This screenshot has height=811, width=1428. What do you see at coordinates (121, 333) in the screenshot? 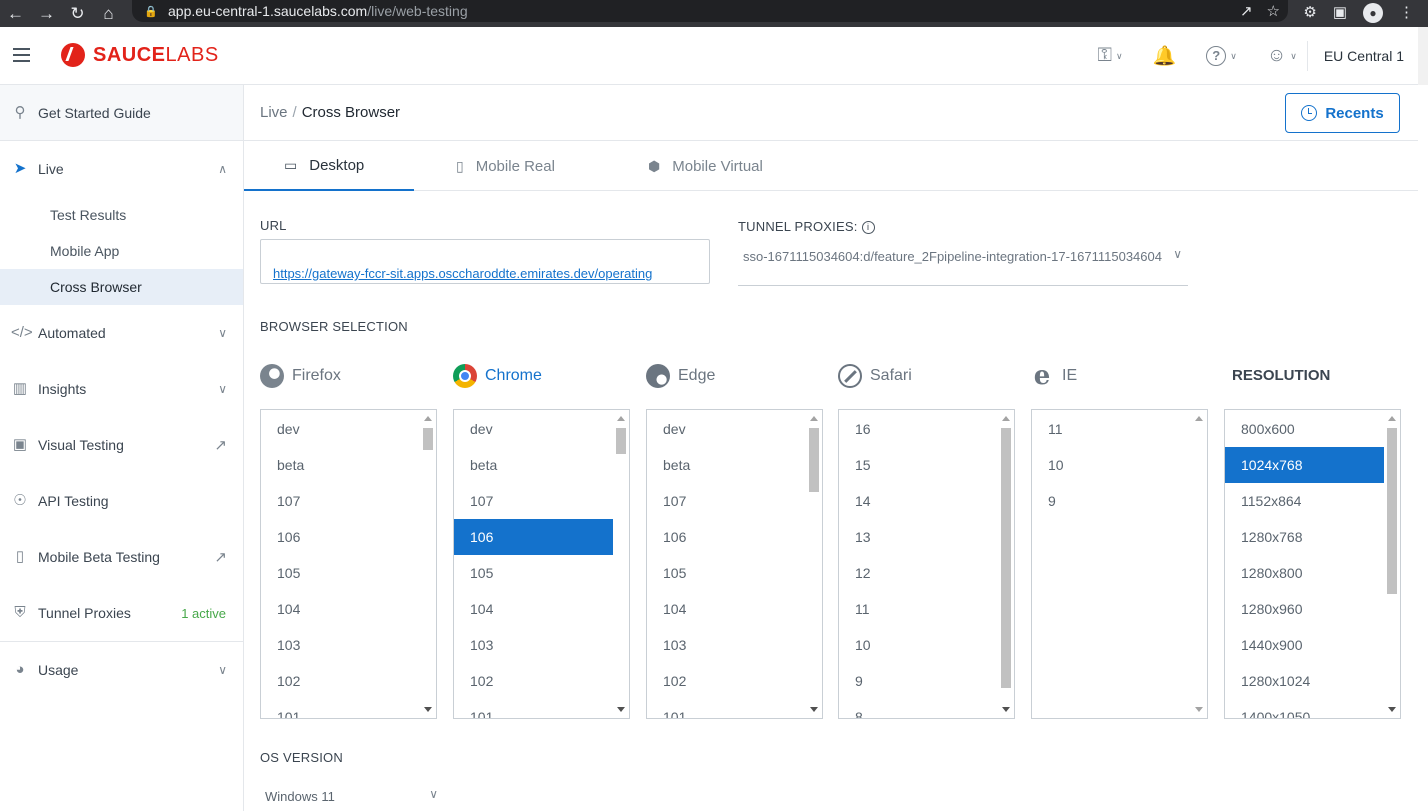
I see `sidebar-item-automated: </> Automated ∨` at bounding box center [121, 333].